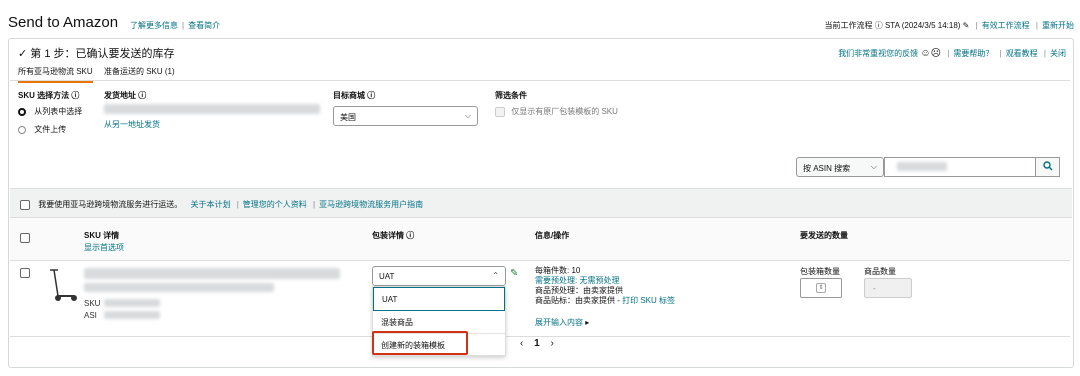 Image resolution: width=1080 pixels, height=376 pixels. I want to click on step-title: ✓ 第 1 步：已确认要发送的库存, so click(96, 54).